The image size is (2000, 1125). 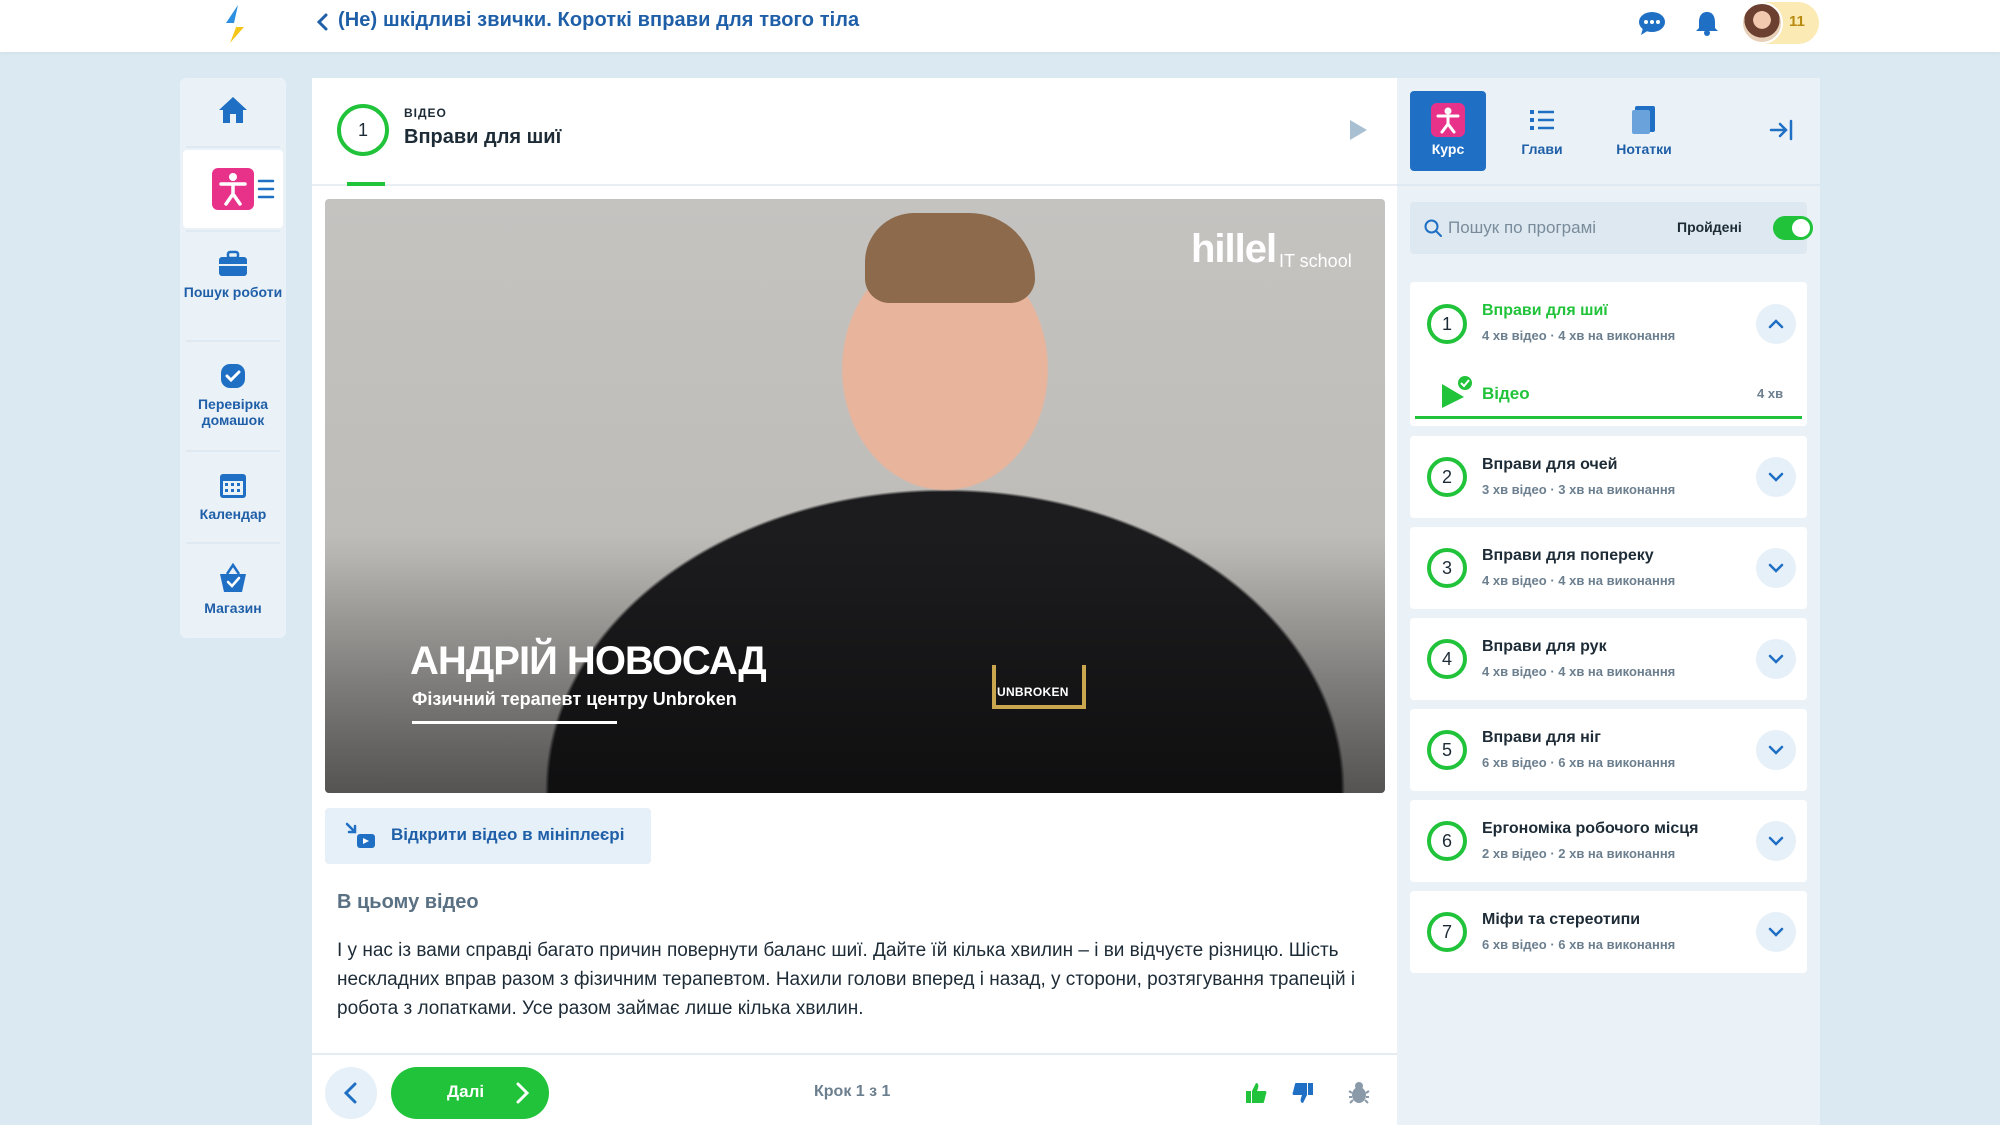 I want to click on course-accessibility-icon, so click(x=233, y=189).